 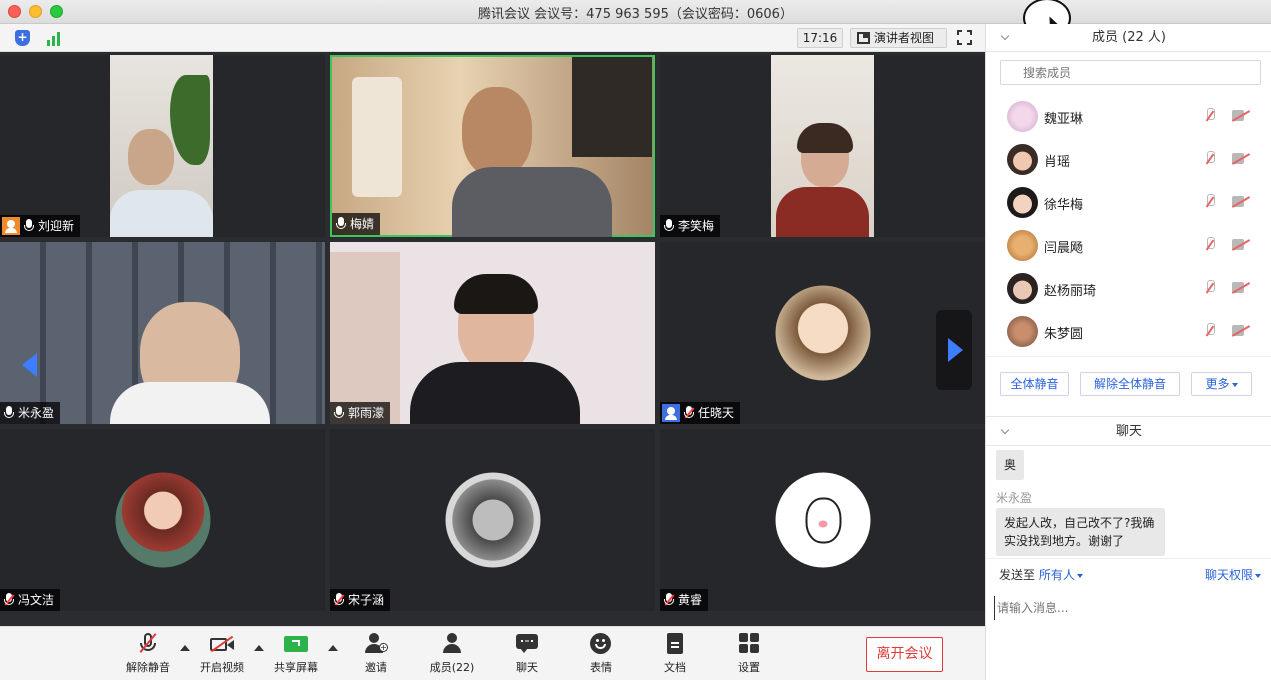 I want to click on chat-sender: 米永盈, so click(x=1014, y=498).